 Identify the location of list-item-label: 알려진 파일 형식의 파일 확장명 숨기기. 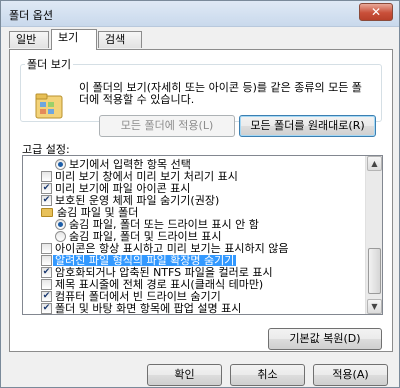
(145, 260).